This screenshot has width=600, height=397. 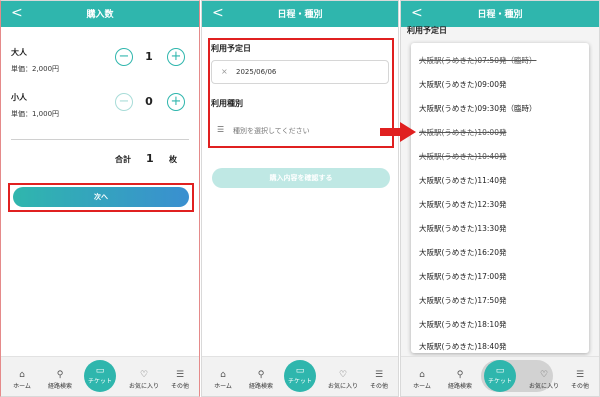 What do you see at coordinates (19, 97) in the screenshot?
I see `child-label: 小人` at bounding box center [19, 97].